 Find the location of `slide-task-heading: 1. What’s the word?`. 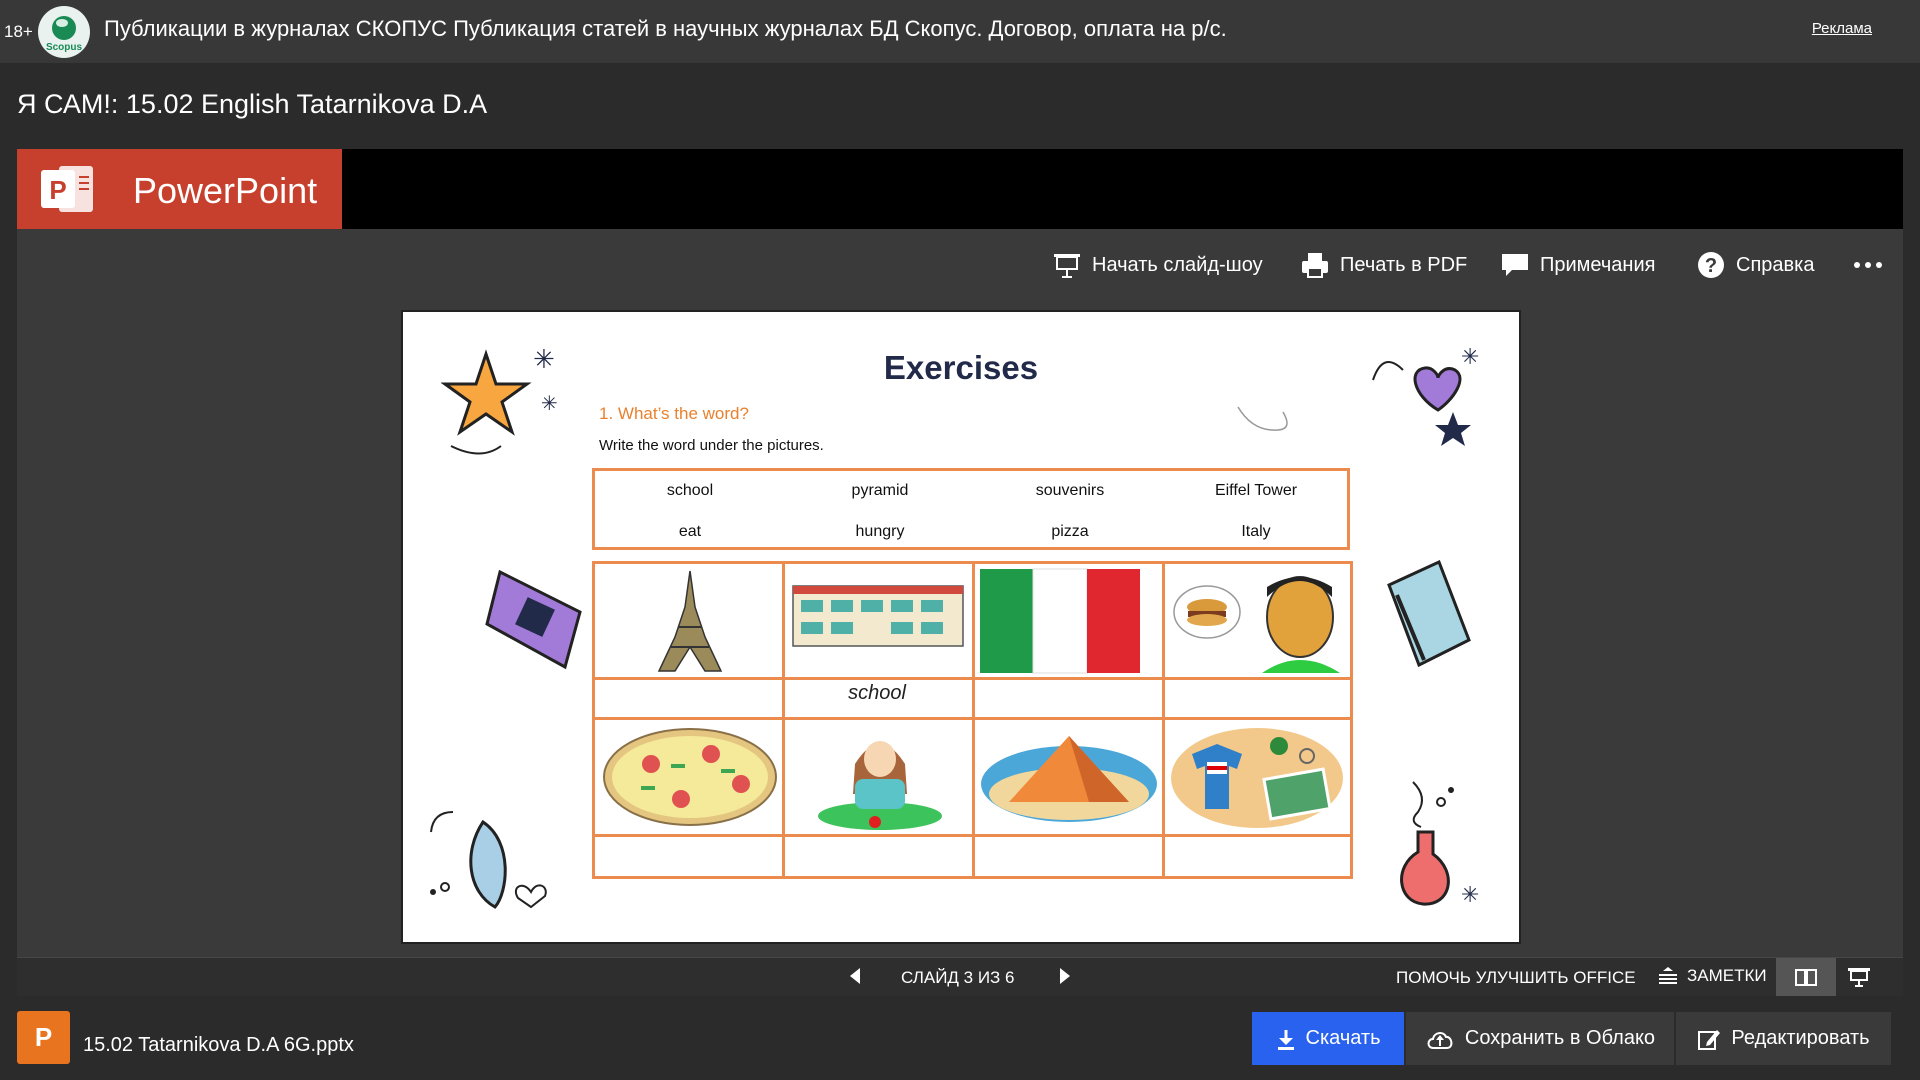

slide-task-heading: 1. What’s the word? is located at coordinates (674, 413).